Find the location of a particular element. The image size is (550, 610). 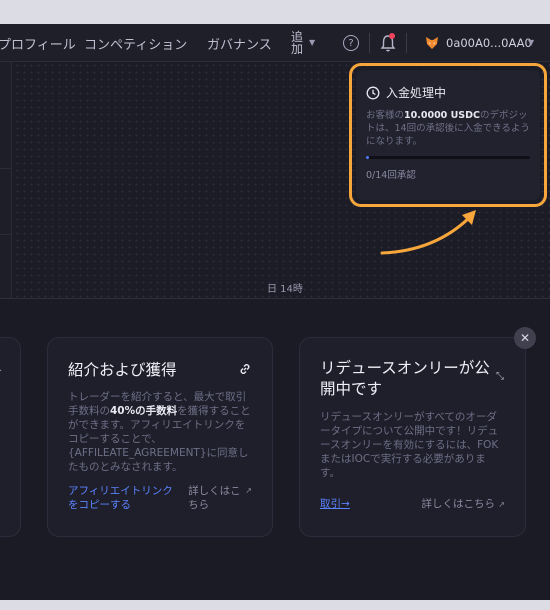

close-icon: ✕ is located at coordinates (525, 338).